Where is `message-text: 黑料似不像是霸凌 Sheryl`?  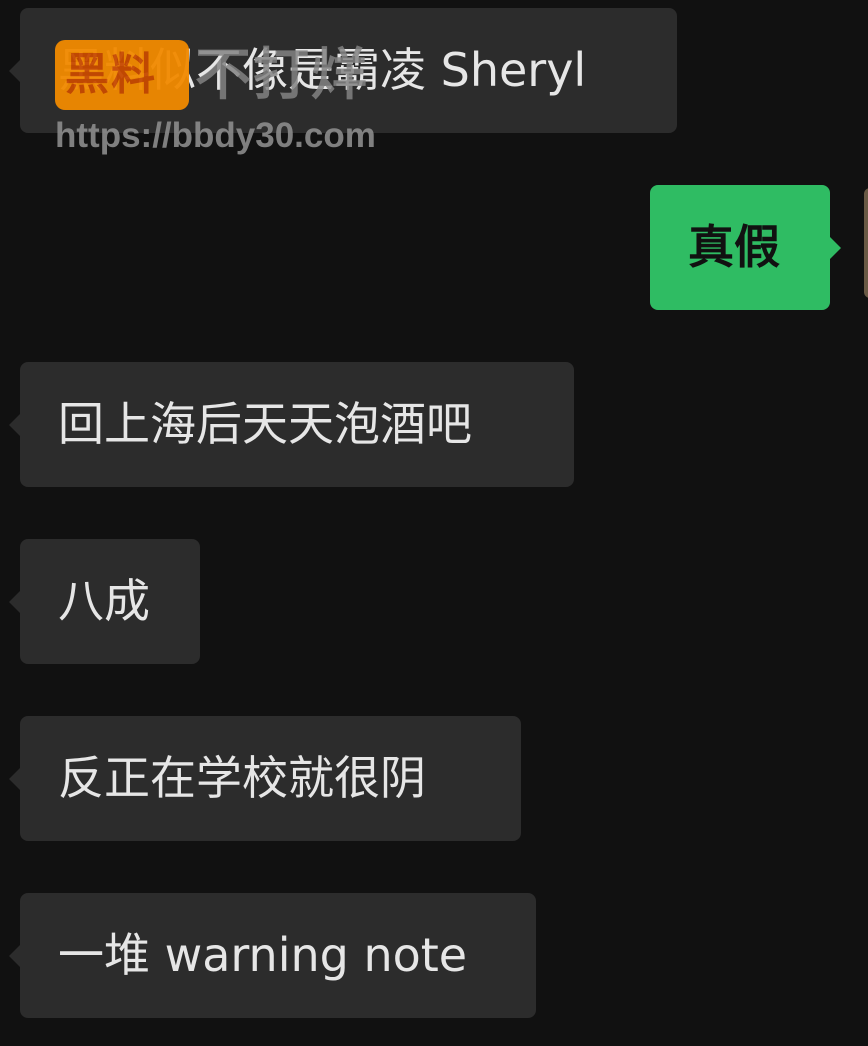
message-text: 黑料似不像是霸凌 Sheryl is located at coordinates (322, 70).